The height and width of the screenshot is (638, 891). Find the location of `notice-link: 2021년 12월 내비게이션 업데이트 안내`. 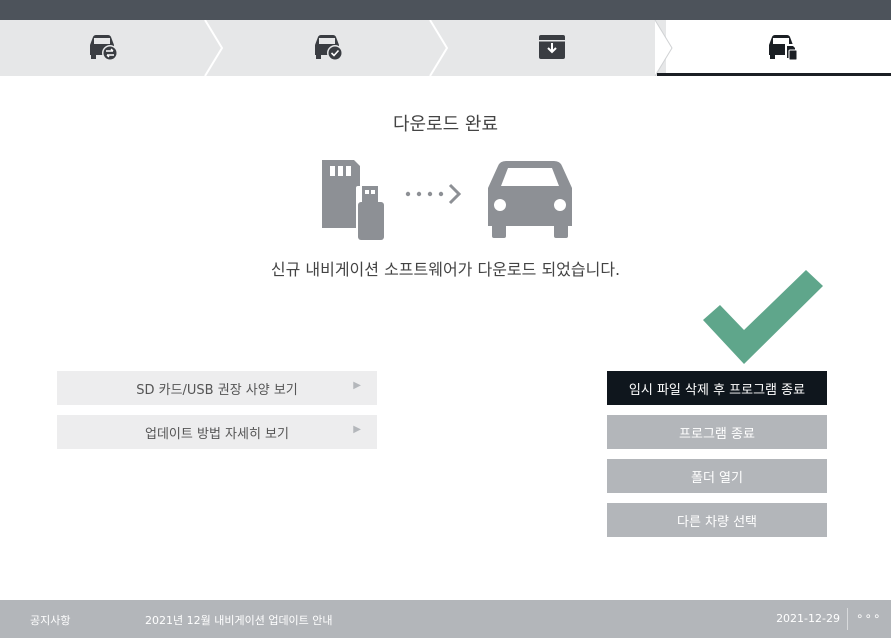

notice-link: 2021년 12월 내비게이션 업데이트 안내 is located at coordinates (239, 620).